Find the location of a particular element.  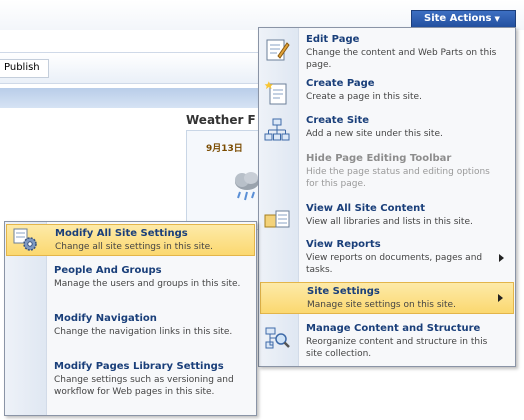

edit-page-icon is located at coordinates (278, 50).